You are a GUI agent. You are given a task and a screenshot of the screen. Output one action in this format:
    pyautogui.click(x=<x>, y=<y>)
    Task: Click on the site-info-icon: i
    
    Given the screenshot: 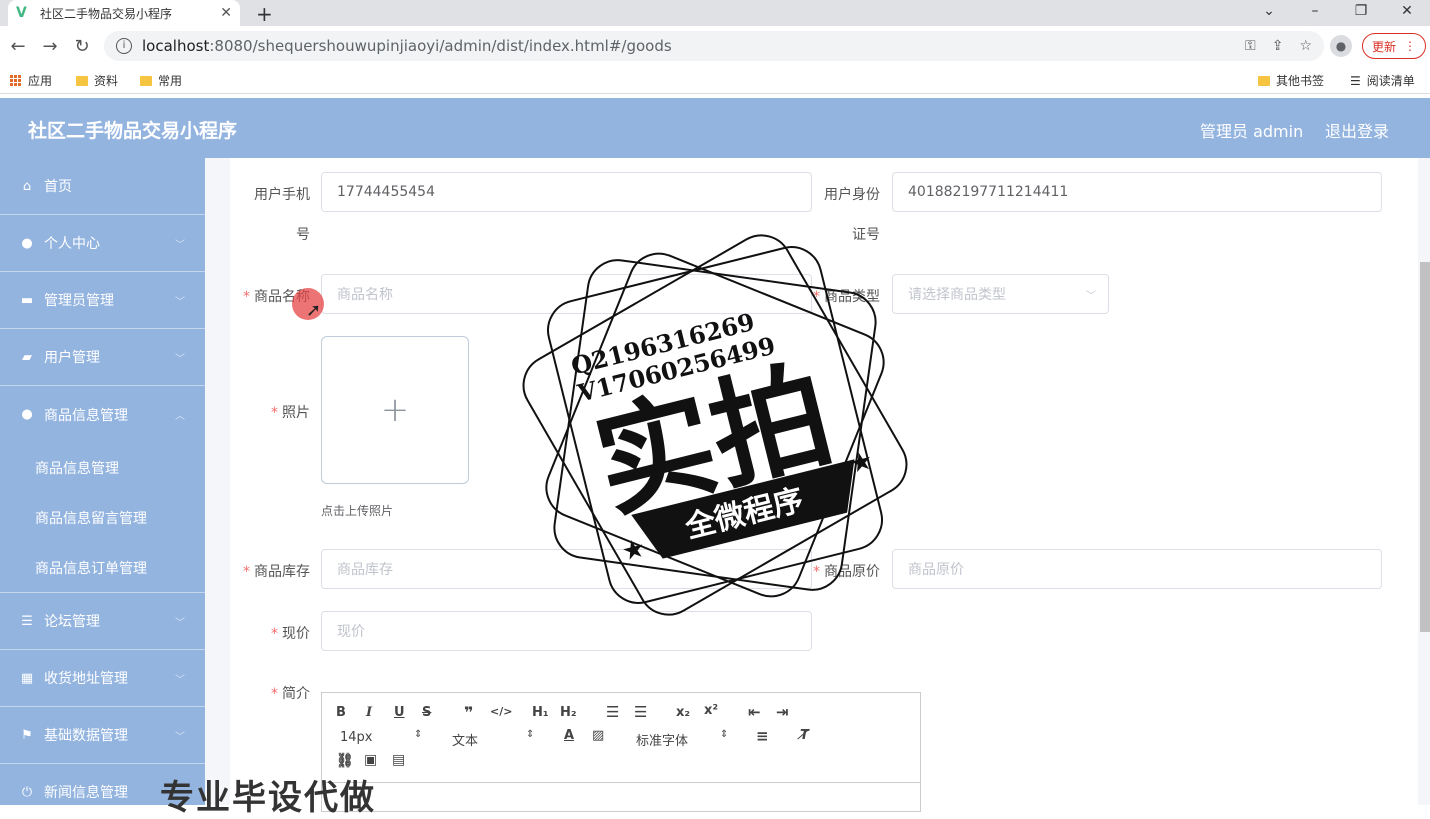 What is the action you would take?
    pyautogui.click(x=124, y=46)
    